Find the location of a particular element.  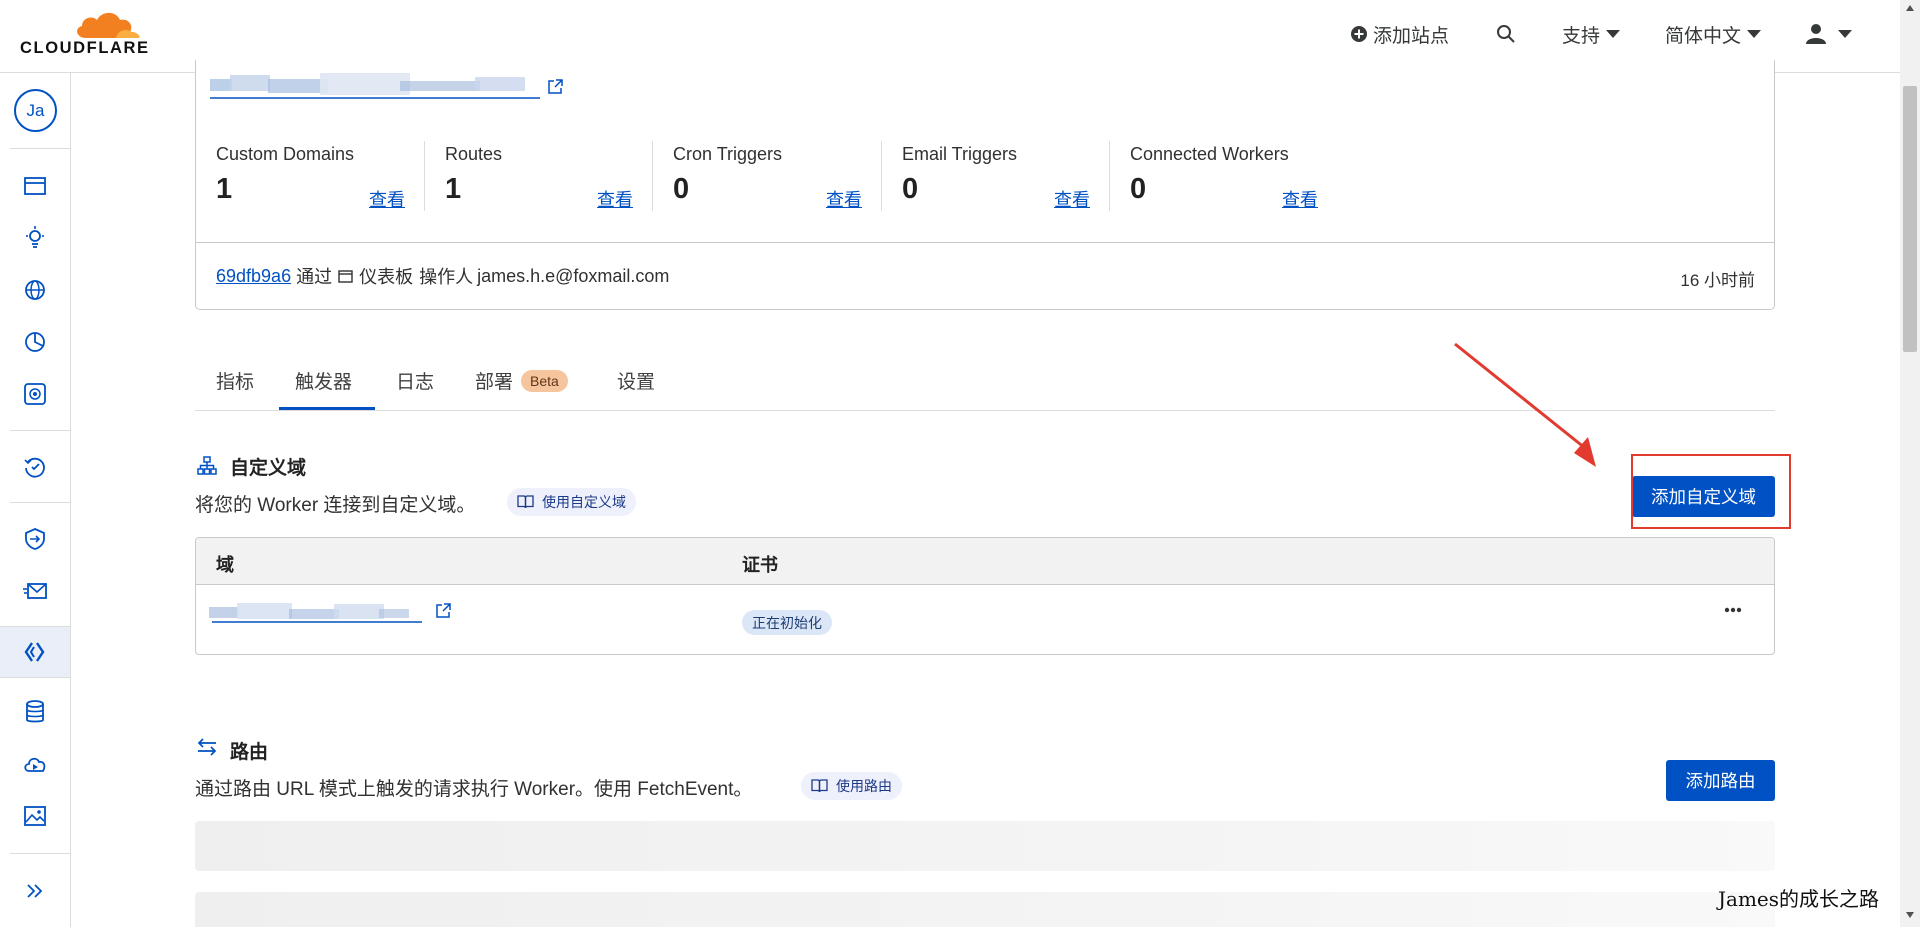

source-label: 仪表板 is located at coordinates (386, 277).